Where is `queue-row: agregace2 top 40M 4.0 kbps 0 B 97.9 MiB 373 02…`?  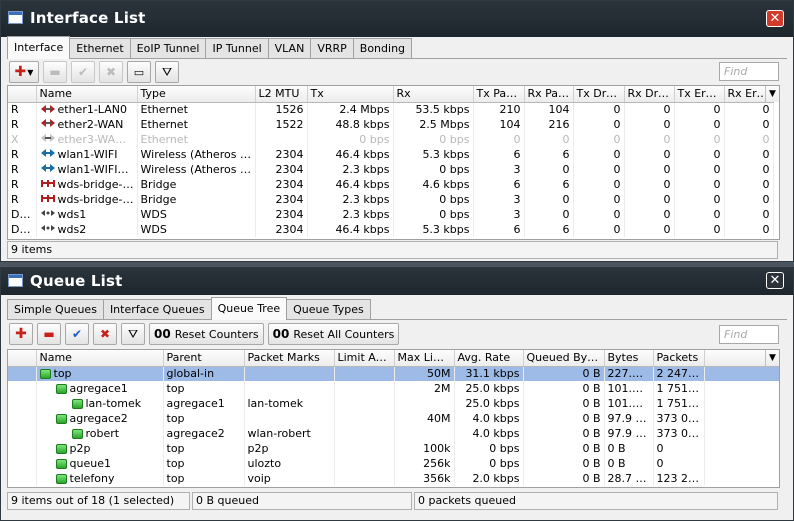
queue-row: agregace2 top 40M 4.0 kbps 0 B 97.9 MiB 373 02… is located at coordinates (393, 418).